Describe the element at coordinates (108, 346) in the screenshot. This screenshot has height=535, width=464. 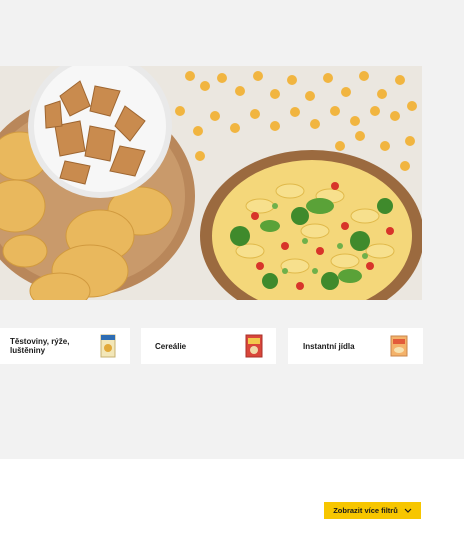
I see `pasta-package-icon` at that location.